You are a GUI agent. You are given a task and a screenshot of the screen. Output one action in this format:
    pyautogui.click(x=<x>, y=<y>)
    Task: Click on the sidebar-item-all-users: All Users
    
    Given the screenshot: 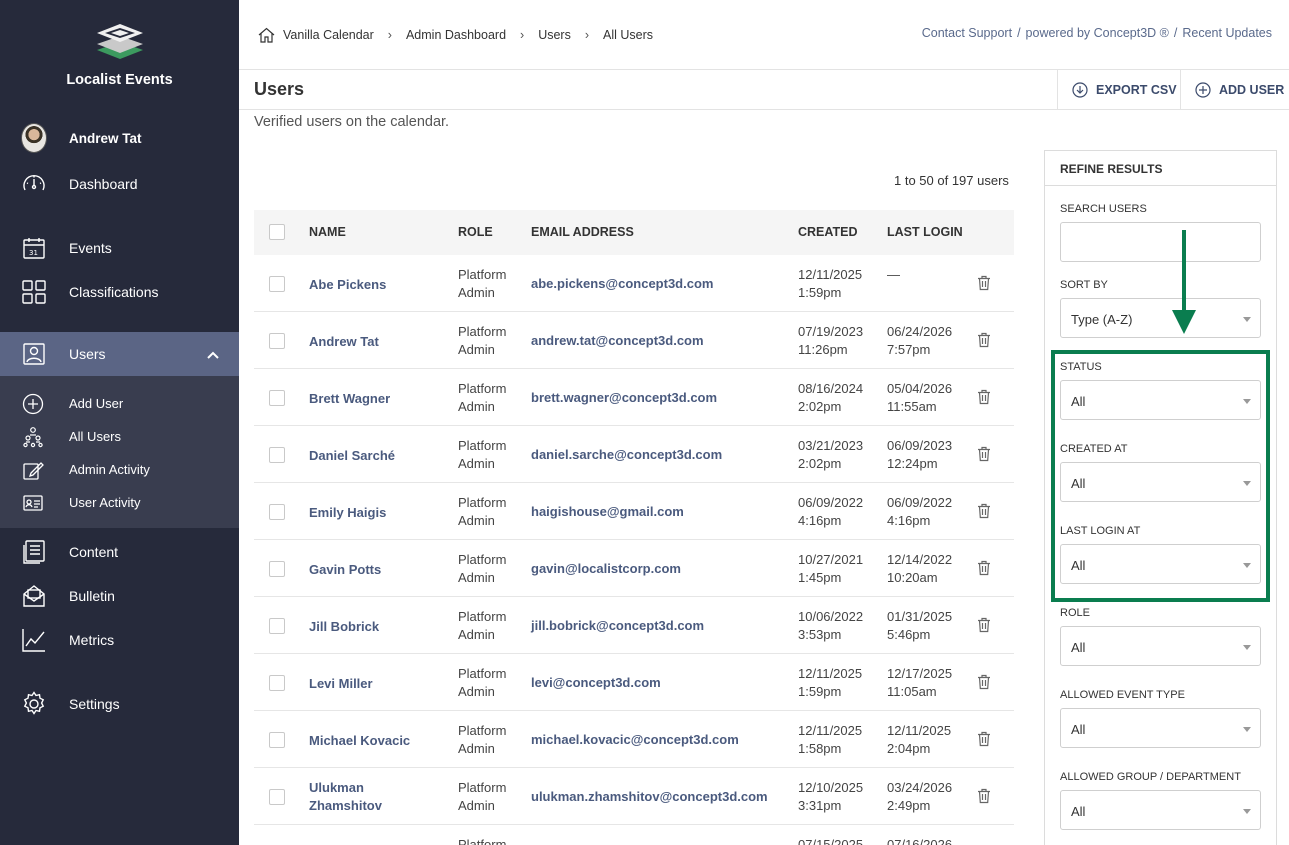 What is the action you would take?
    pyautogui.click(x=119, y=436)
    